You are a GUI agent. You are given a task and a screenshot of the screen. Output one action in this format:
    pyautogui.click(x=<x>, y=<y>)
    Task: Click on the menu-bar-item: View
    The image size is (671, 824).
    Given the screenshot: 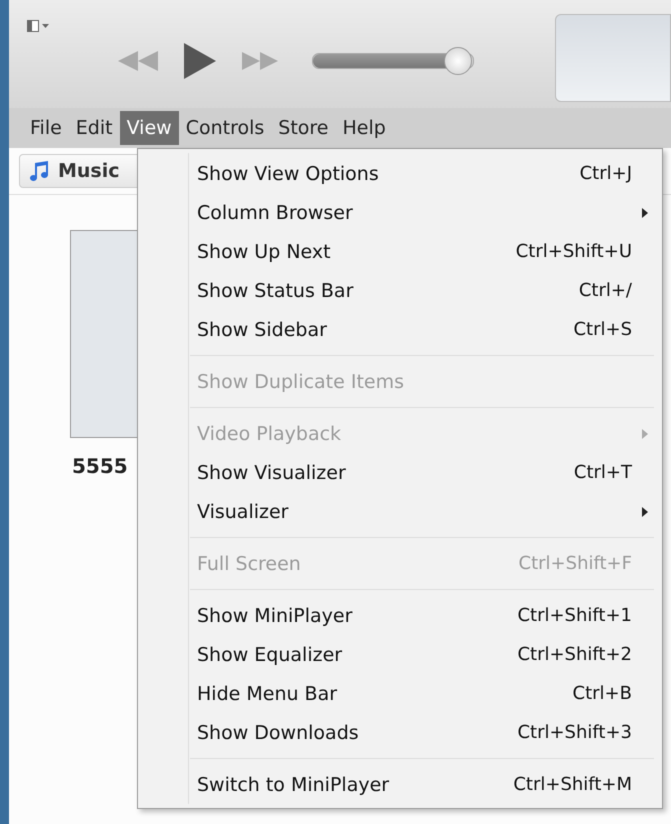 What is the action you would take?
    pyautogui.click(x=149, y=128)
    